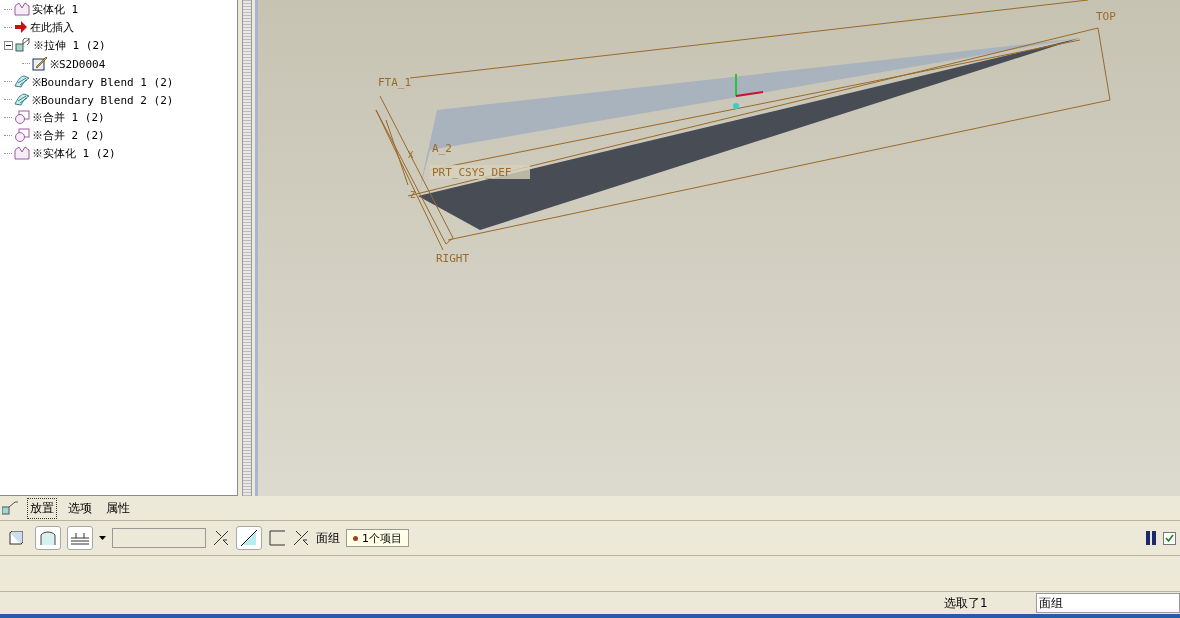  Describe the element at coordinates (103, 81) in the screenshot. I see `tree-item: ※Boundary Blend 1 (2)` at that location.